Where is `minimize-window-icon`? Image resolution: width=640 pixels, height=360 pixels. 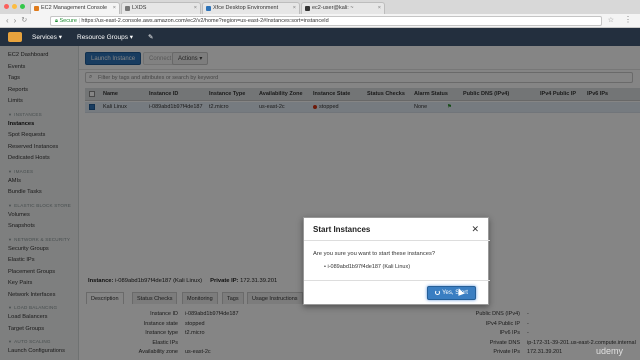 minimize-window-icon is located at coordinates (14, 6).